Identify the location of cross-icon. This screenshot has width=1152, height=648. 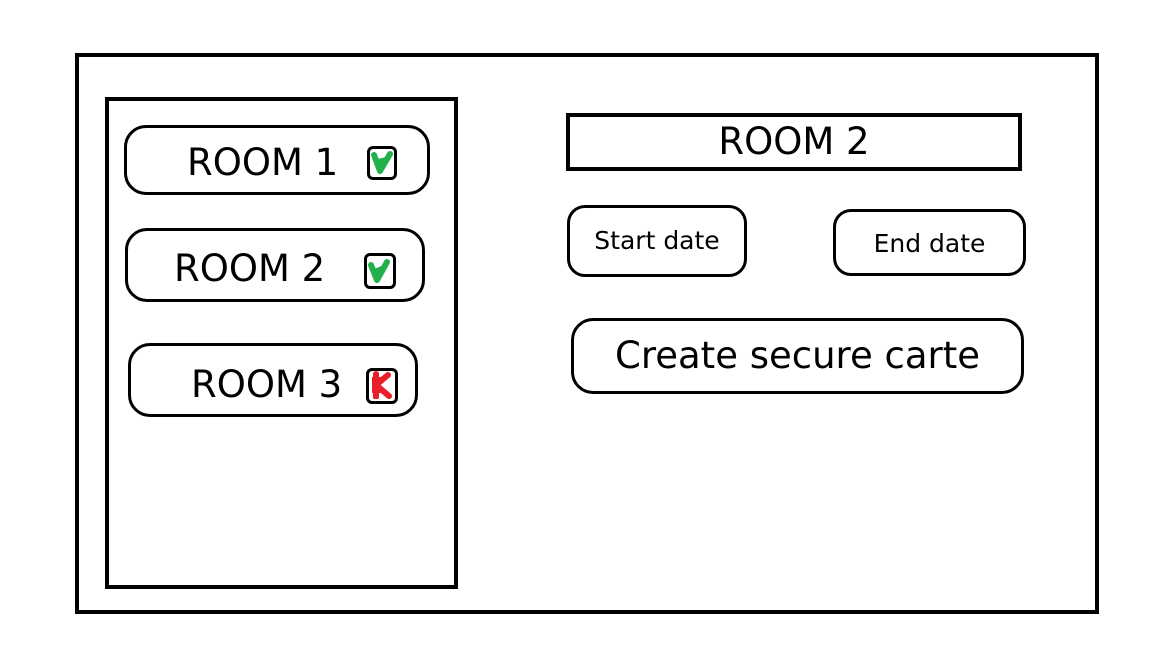
(382, 385).